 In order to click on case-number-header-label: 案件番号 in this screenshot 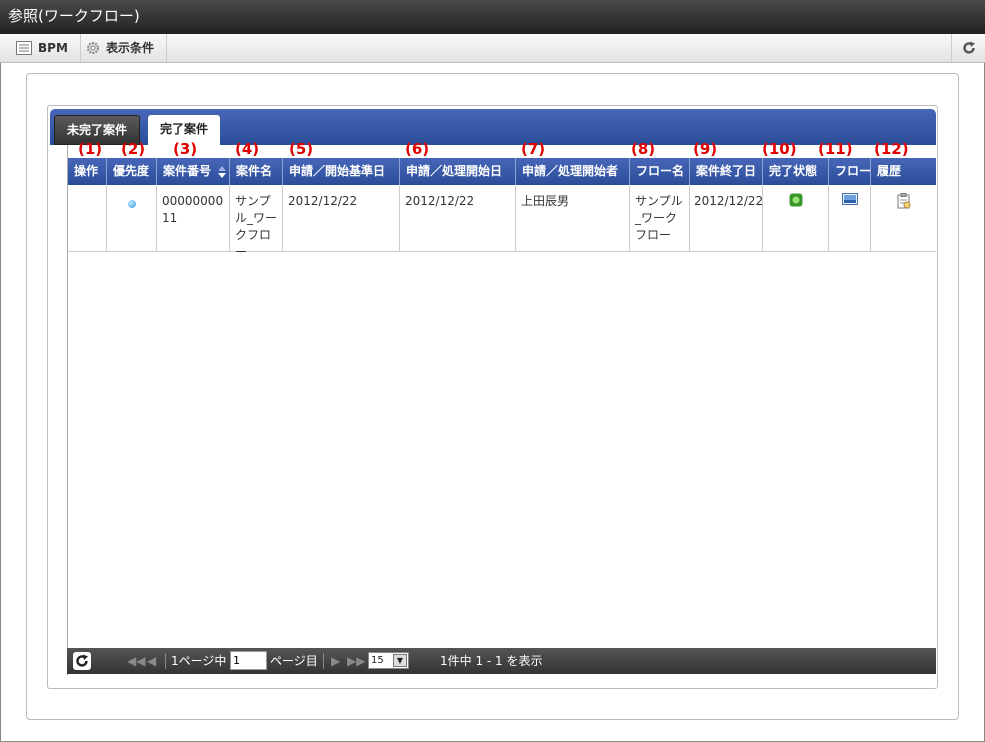, I will do `click(187, 171)`.